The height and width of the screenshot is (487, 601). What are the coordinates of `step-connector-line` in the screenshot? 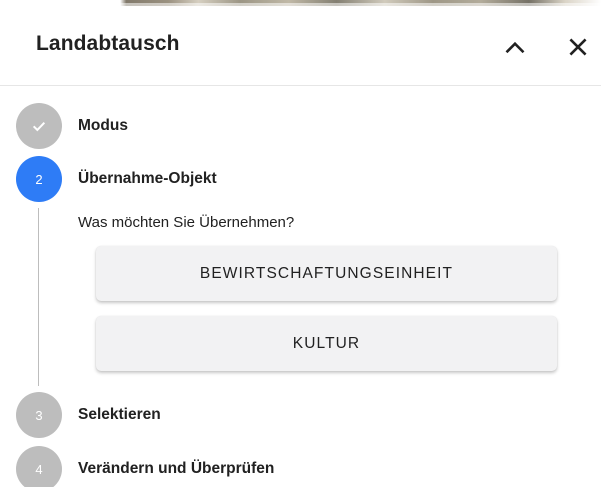 It's located at (38, 297).